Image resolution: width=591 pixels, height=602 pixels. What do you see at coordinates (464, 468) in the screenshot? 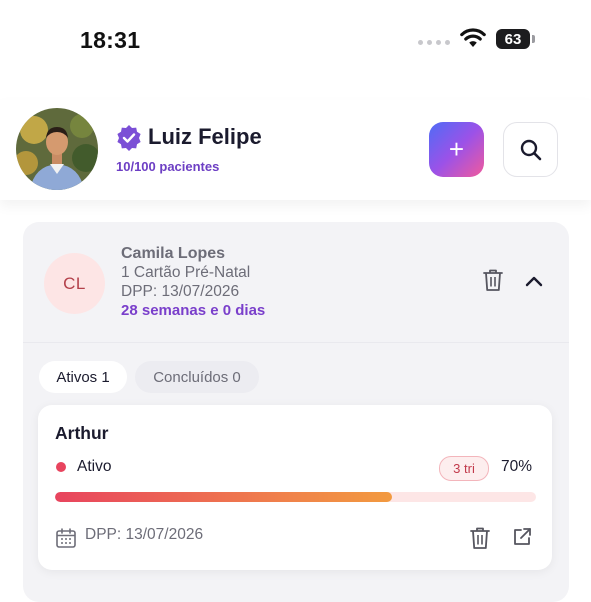
I see `trimester-badge: 3 tri` at bounding box center [464, 468].